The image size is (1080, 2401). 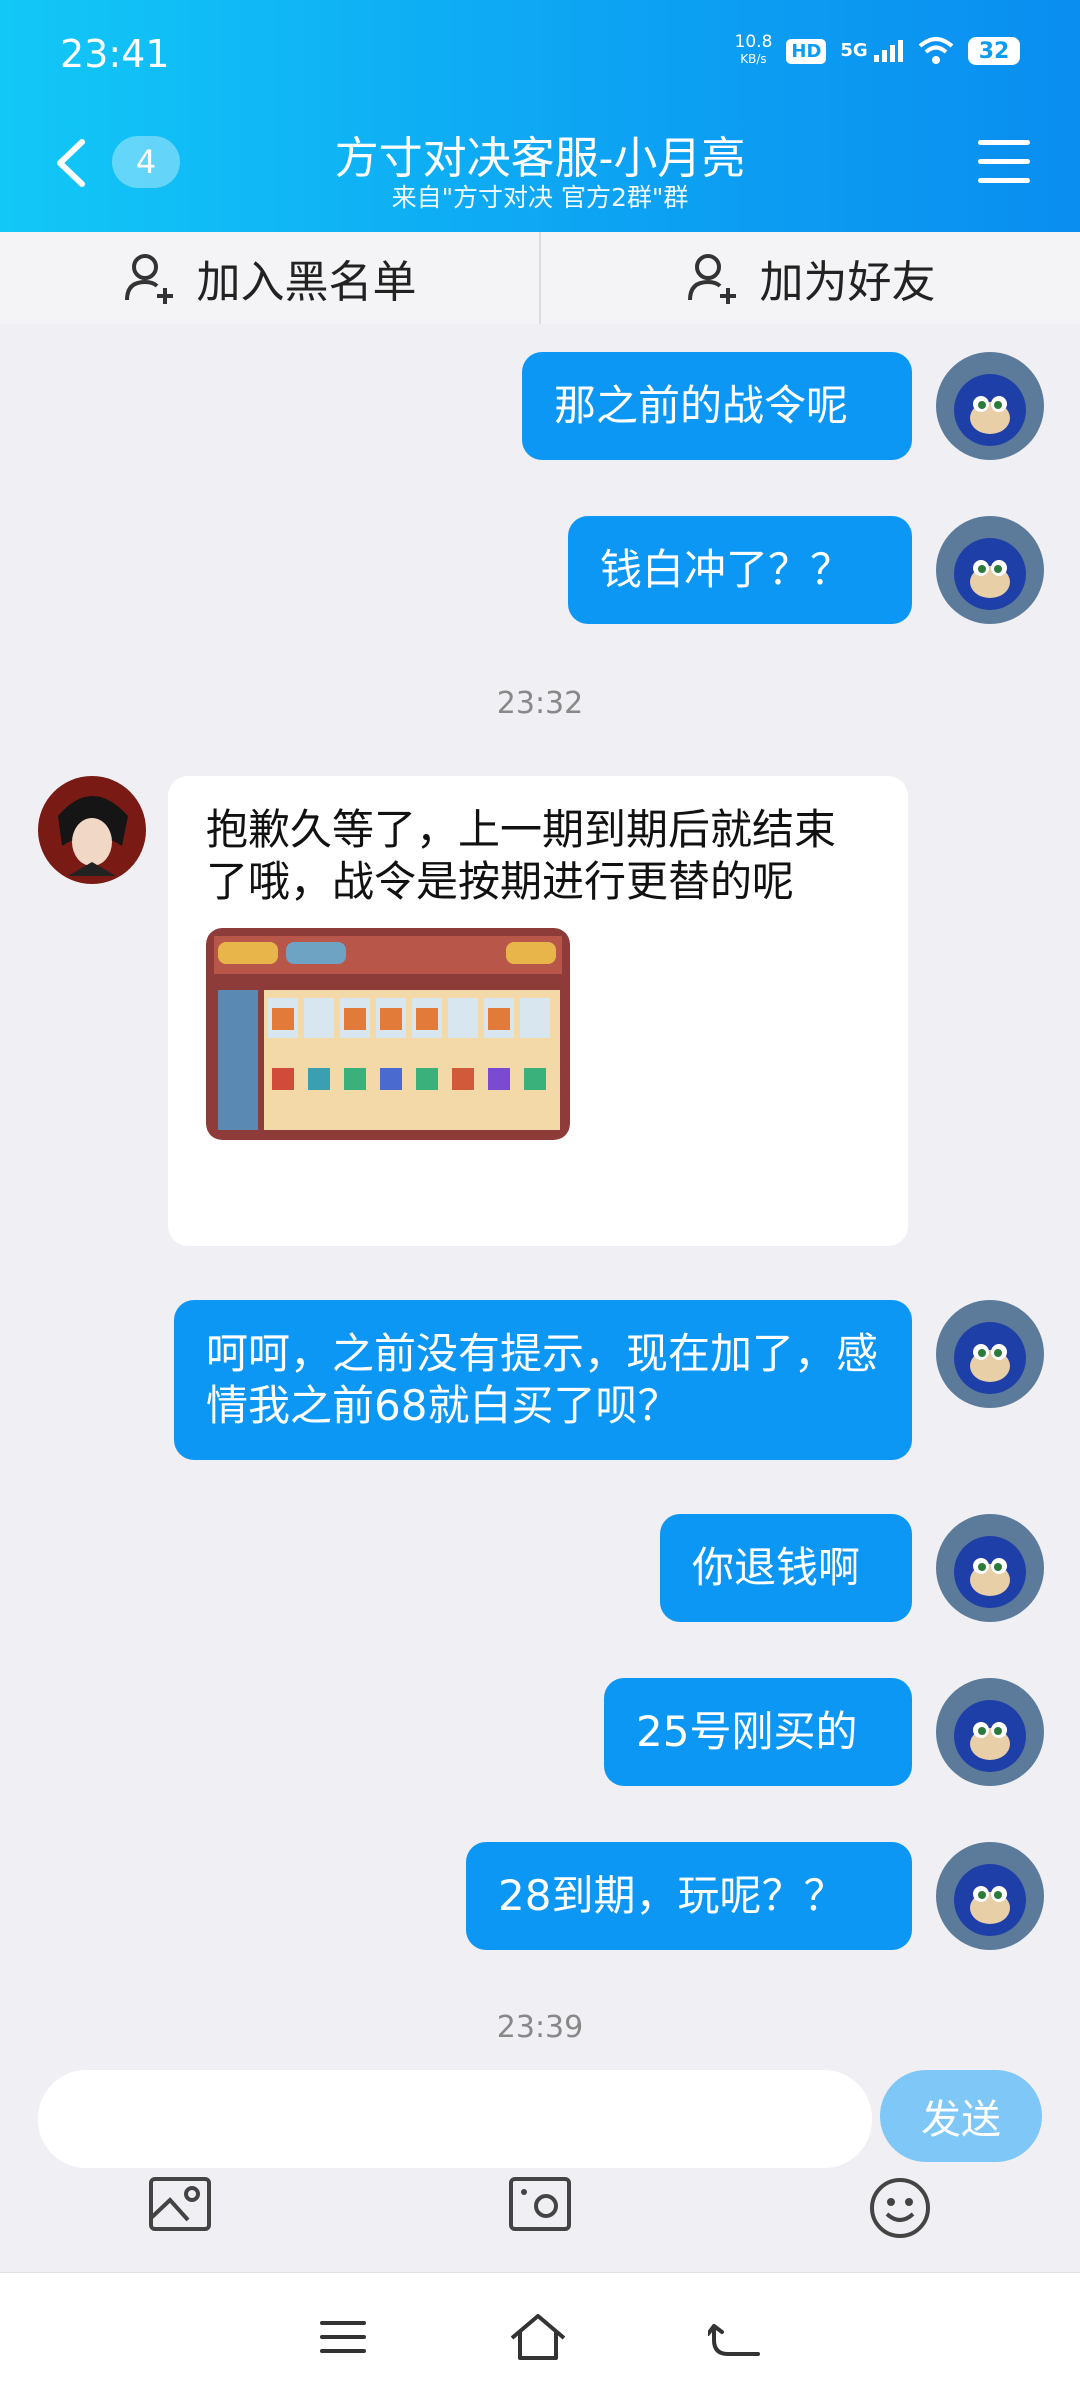 I want to click on chat-title: 方寸对决客服-小月亮, so click(x=540, y=158).